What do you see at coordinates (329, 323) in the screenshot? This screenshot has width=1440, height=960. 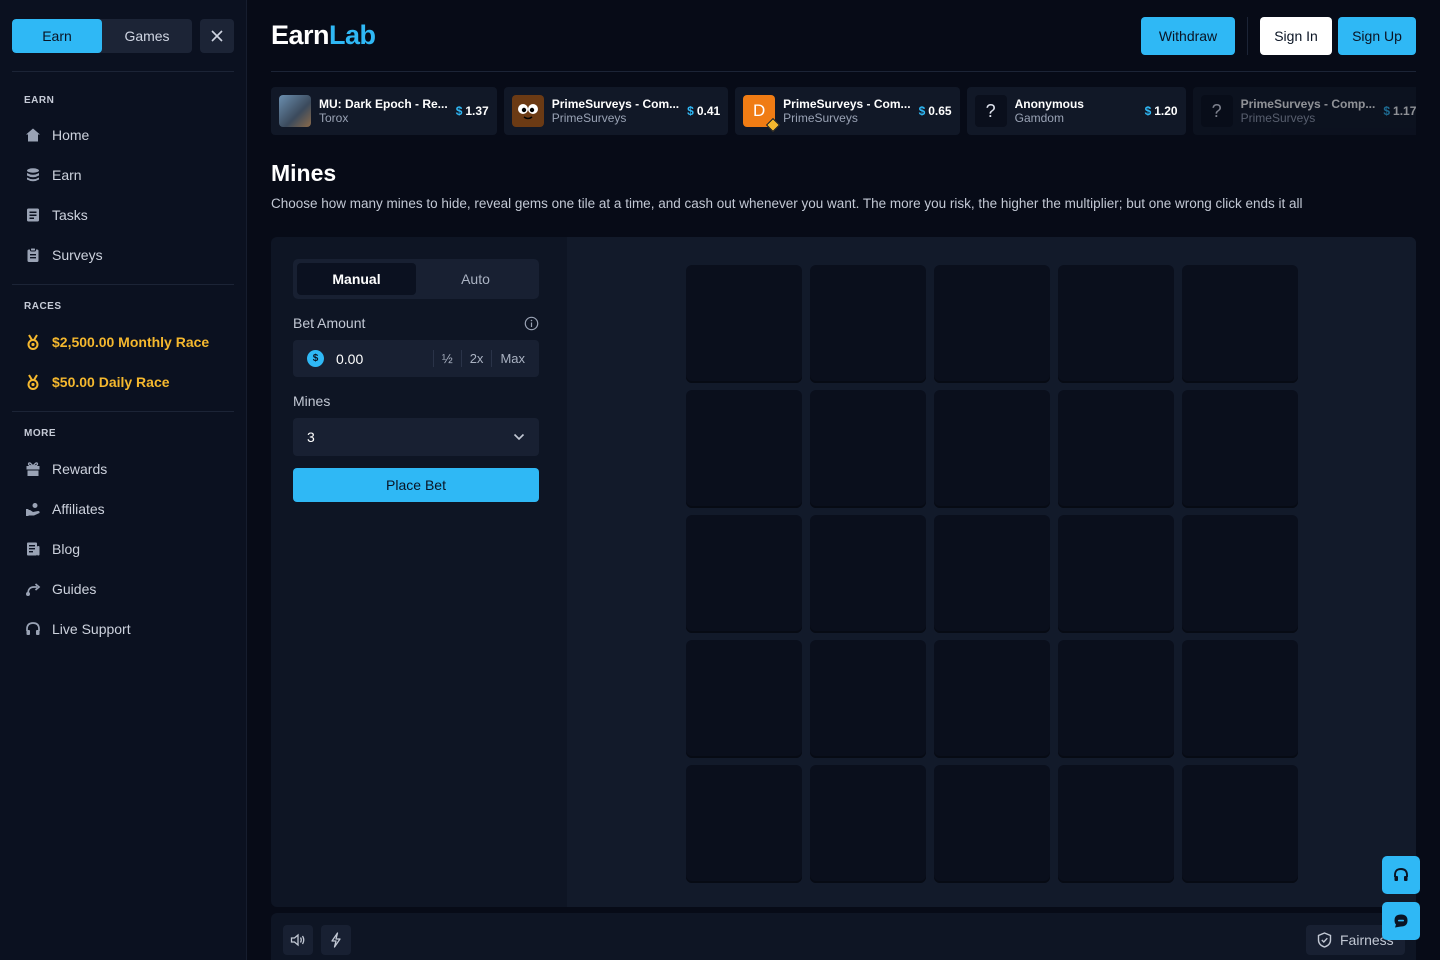 I see `bet-amount-label: Bet Amount` at bounding box center [329, 323].